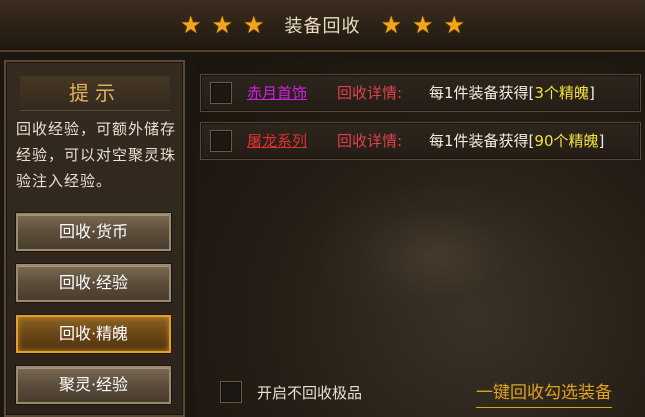 The height and width of the screenshot is (417, 645). I want to click on dragon-emblem-background, so click(435, 255).